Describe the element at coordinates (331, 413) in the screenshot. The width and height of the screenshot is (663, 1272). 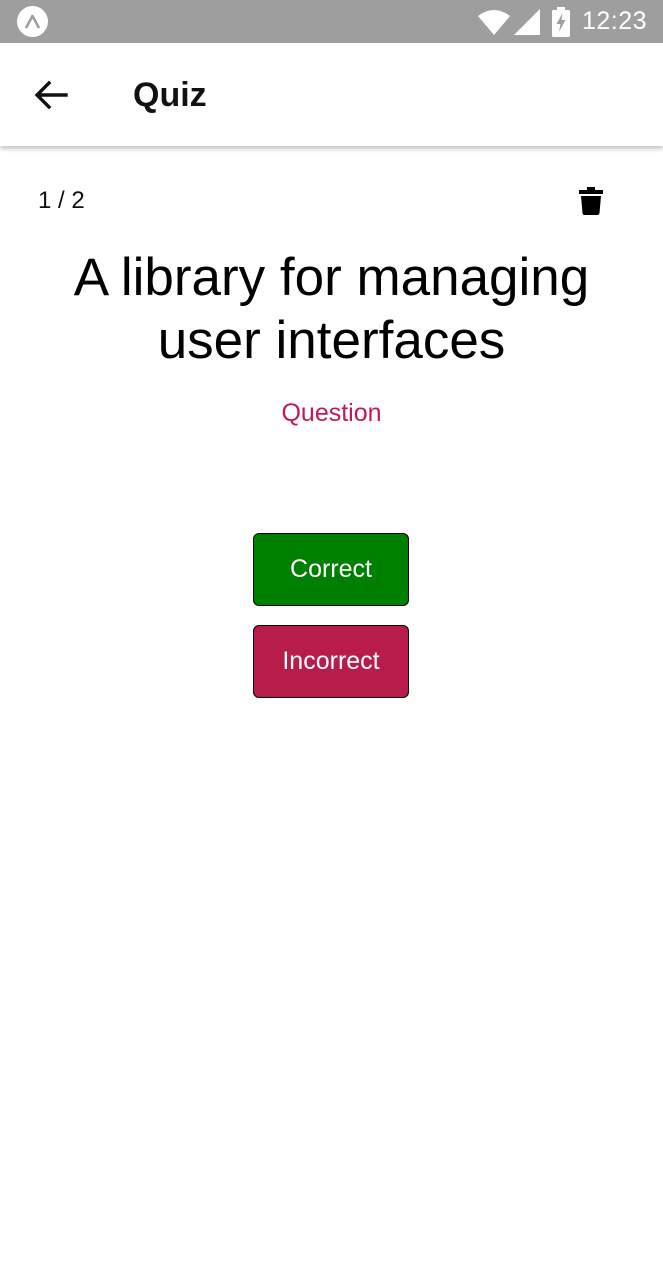
I see `toggle-question-answer-button: Question` at that location.